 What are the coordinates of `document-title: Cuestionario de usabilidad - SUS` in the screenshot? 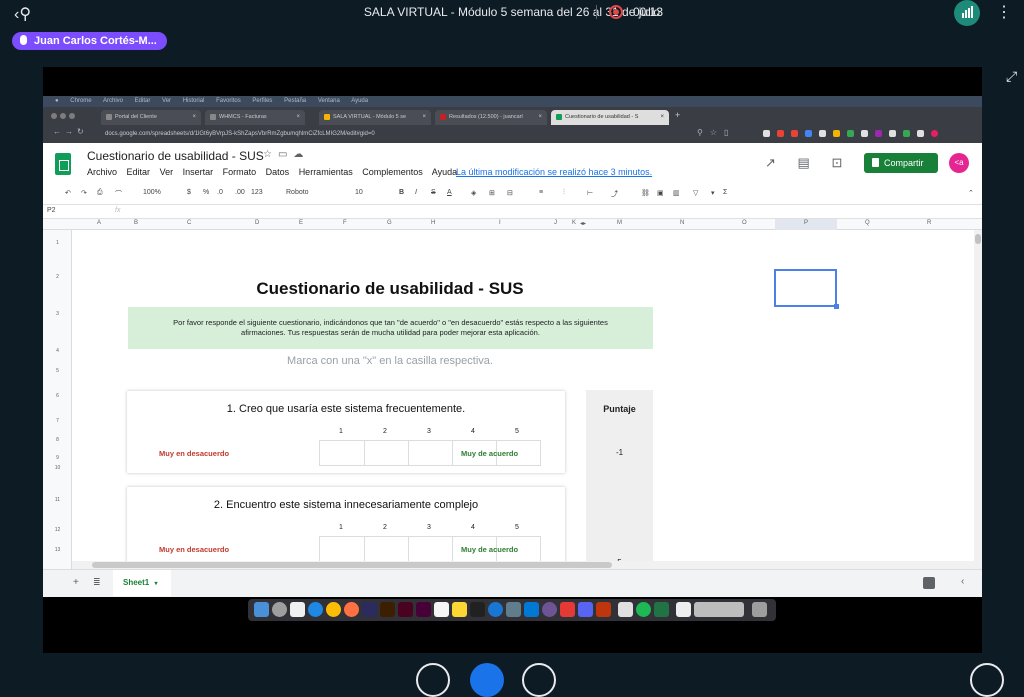 It's located at (175, 156).